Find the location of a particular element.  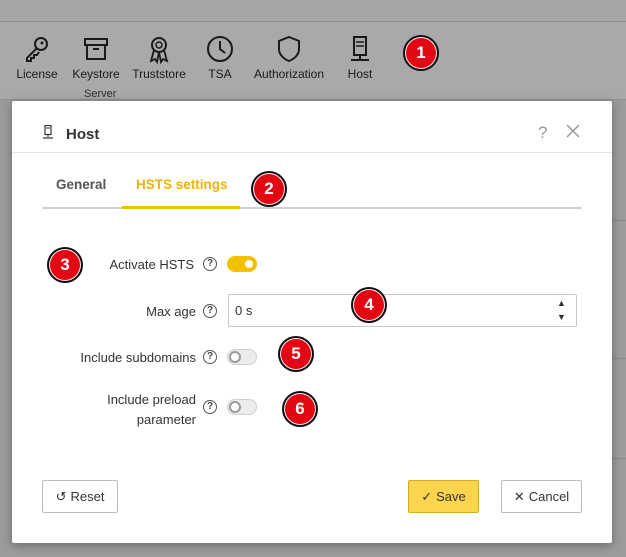

app-top-bar is located at coordinates (313, 11).